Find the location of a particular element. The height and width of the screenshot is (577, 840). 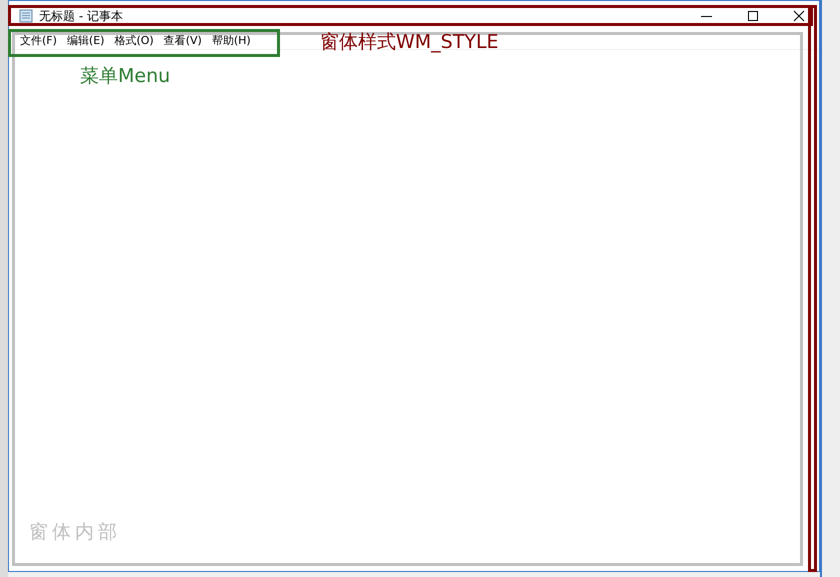

menu-item: 帮助(H) is located at coordinates (231, 40).